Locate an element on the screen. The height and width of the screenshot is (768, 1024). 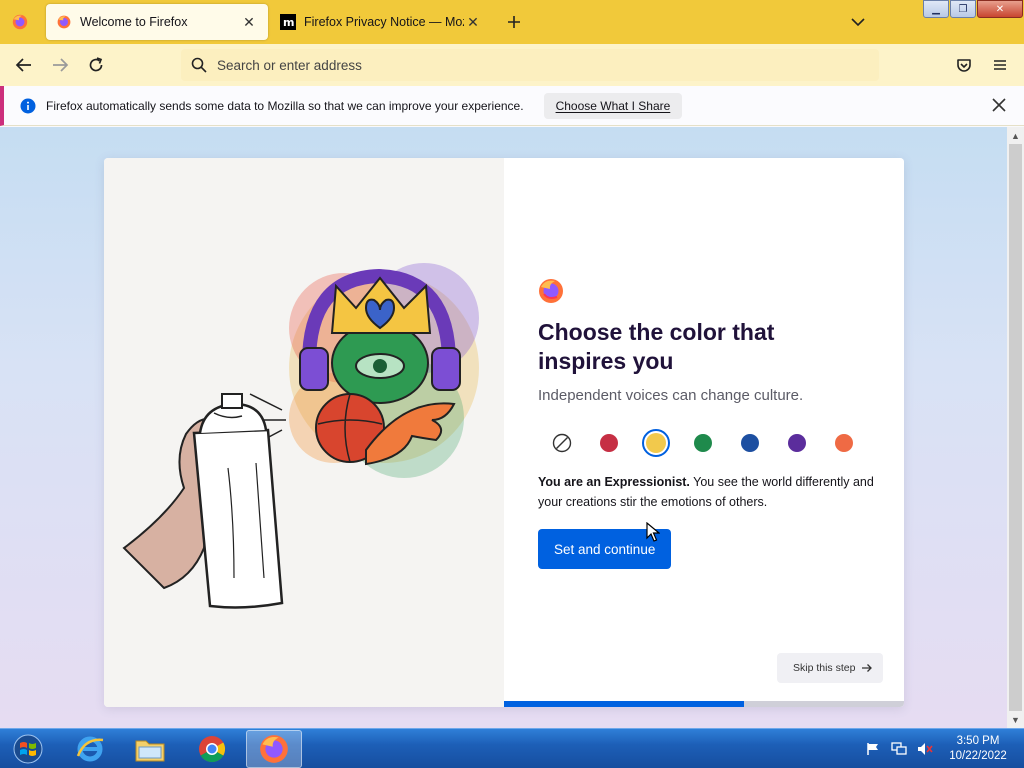
tab-title: Firefox Privacy Notice — Mozilla is located at coordinates (384, 22).